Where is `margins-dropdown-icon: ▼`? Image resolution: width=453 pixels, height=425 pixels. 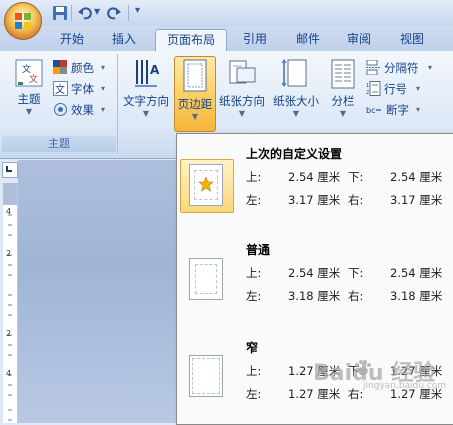
margins-dropdown-icon: ▼ is located at coordinates (195, 116).